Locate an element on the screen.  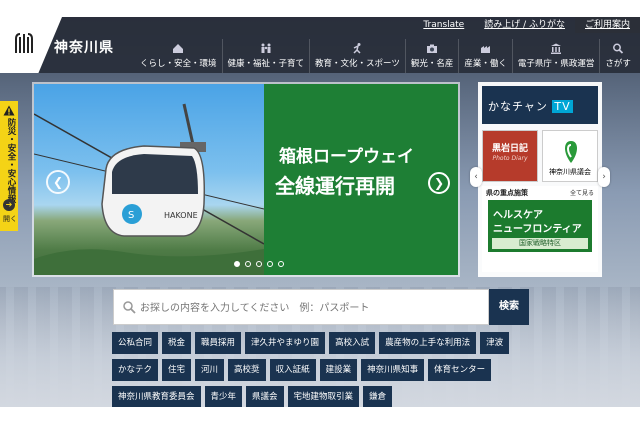
prefectural-assembly-tile: 神奈川県議会 is located at coordinates (570, 156).